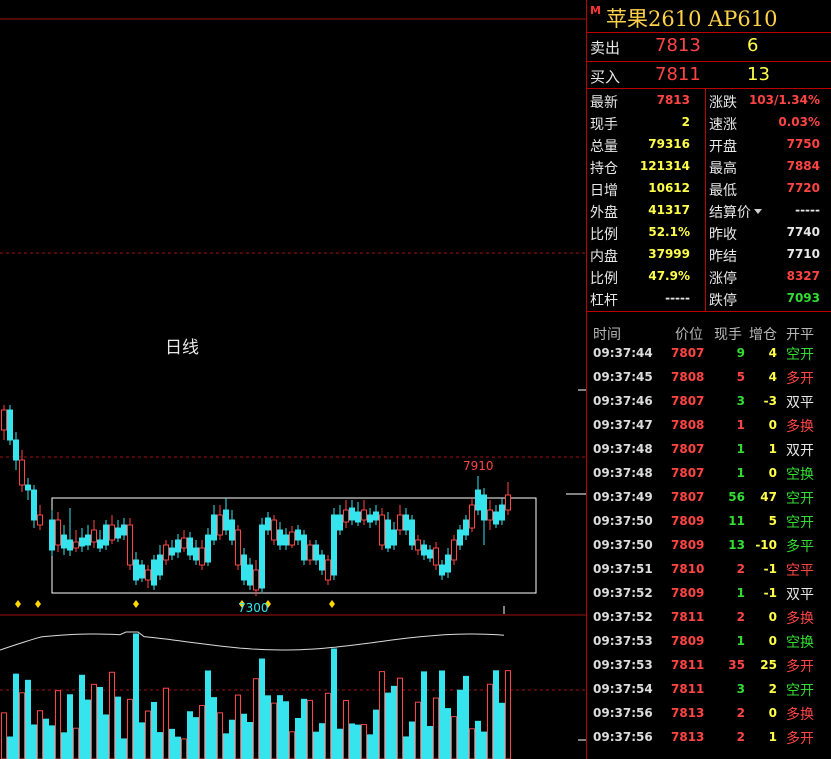 This screenshot has width=831, height=759. I want to click on trade-time: 09:37:49, so click(623, 497).